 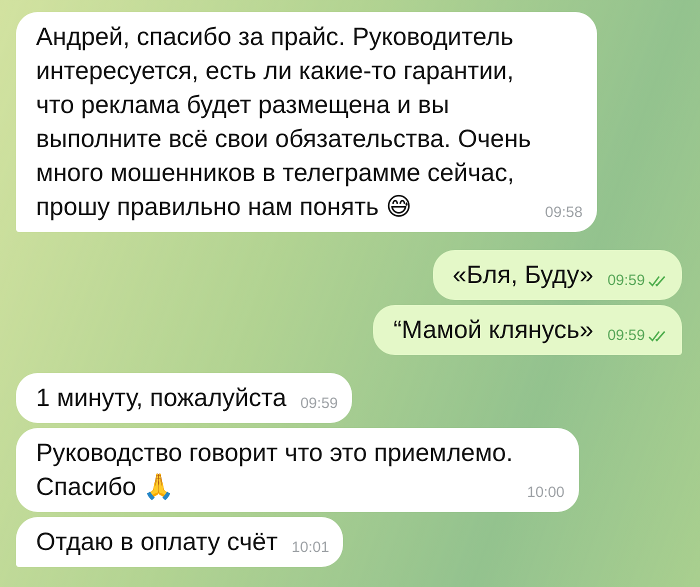 I want to click on message-time: 10:00, so click(x=545, y=493).